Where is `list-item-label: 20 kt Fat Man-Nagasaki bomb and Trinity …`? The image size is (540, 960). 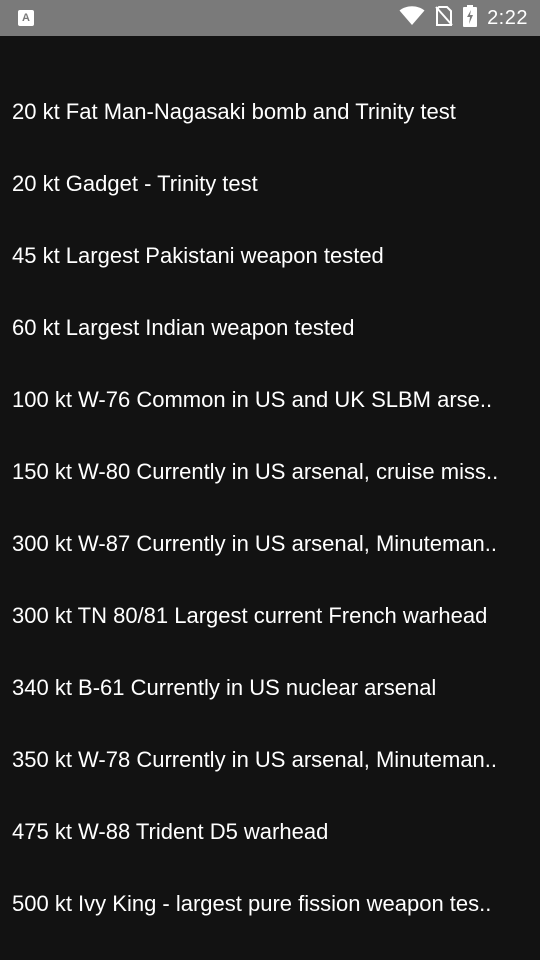 list-item-label: 20 kt Fat Man-Nagasaki bomb and Trinity … is located at coordinates (234, 111).